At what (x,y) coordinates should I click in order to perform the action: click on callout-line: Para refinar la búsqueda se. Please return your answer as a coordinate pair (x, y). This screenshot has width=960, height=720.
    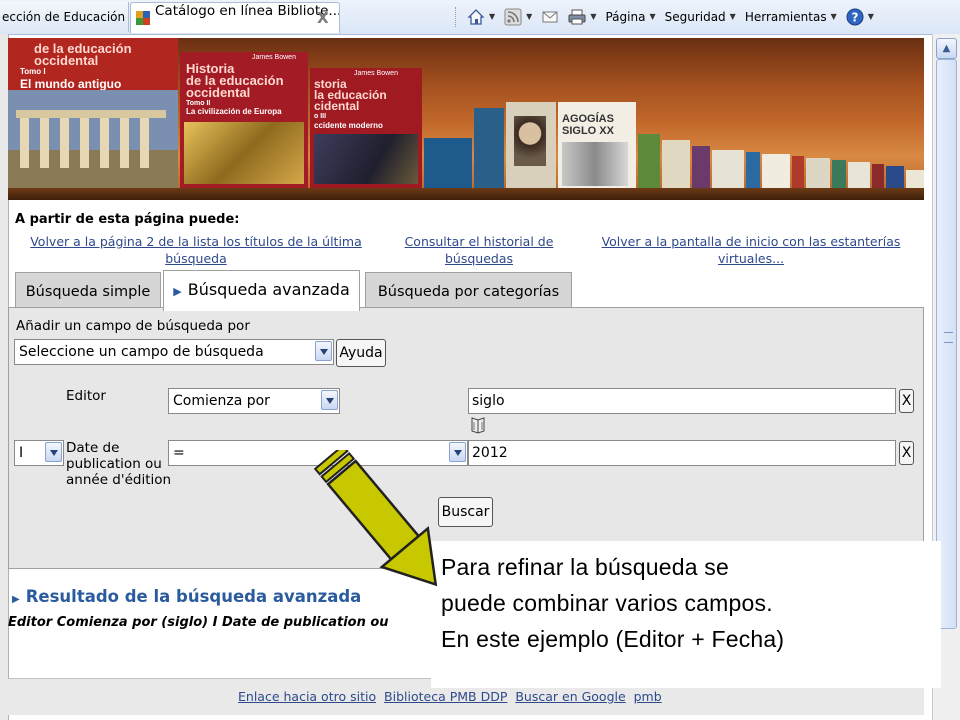
    Looking at the image, I should click on (585, 567).